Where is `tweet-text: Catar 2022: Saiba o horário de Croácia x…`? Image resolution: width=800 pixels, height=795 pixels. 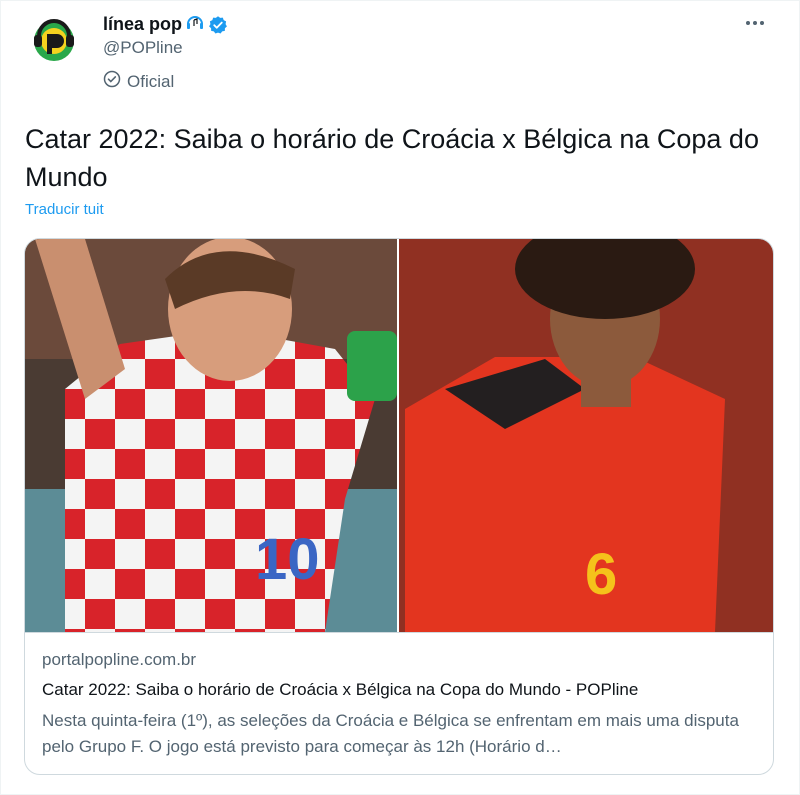
tweet-text: Catar 2022: Saiba o horário de Croácia x… is located at coordinates (392, 158).